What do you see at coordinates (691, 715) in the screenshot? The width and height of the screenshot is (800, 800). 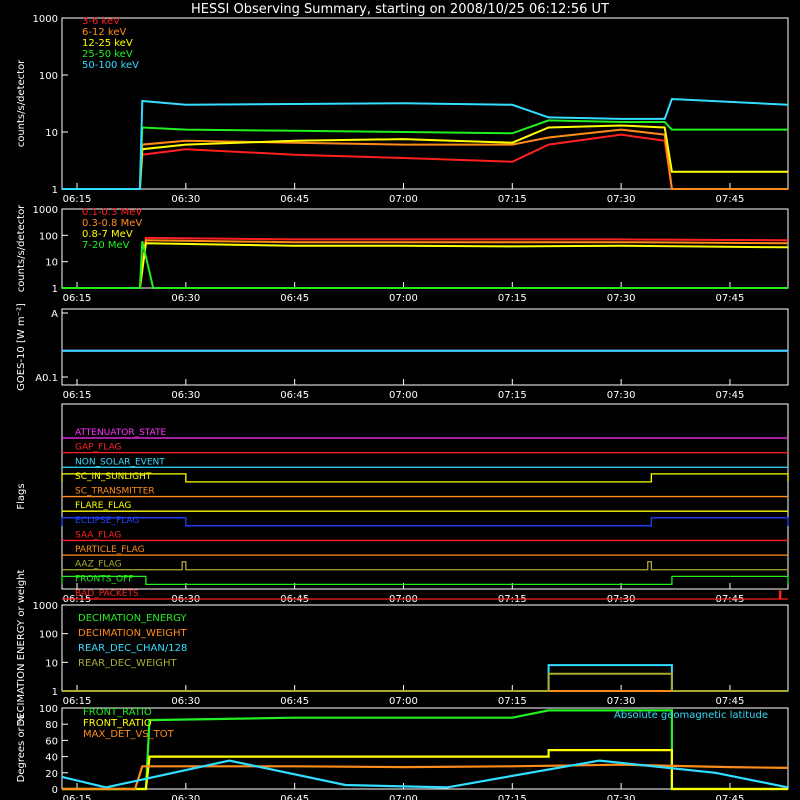 I see `annotation: Absolute geomagnetic latitude` at bounding box center [691, 715].